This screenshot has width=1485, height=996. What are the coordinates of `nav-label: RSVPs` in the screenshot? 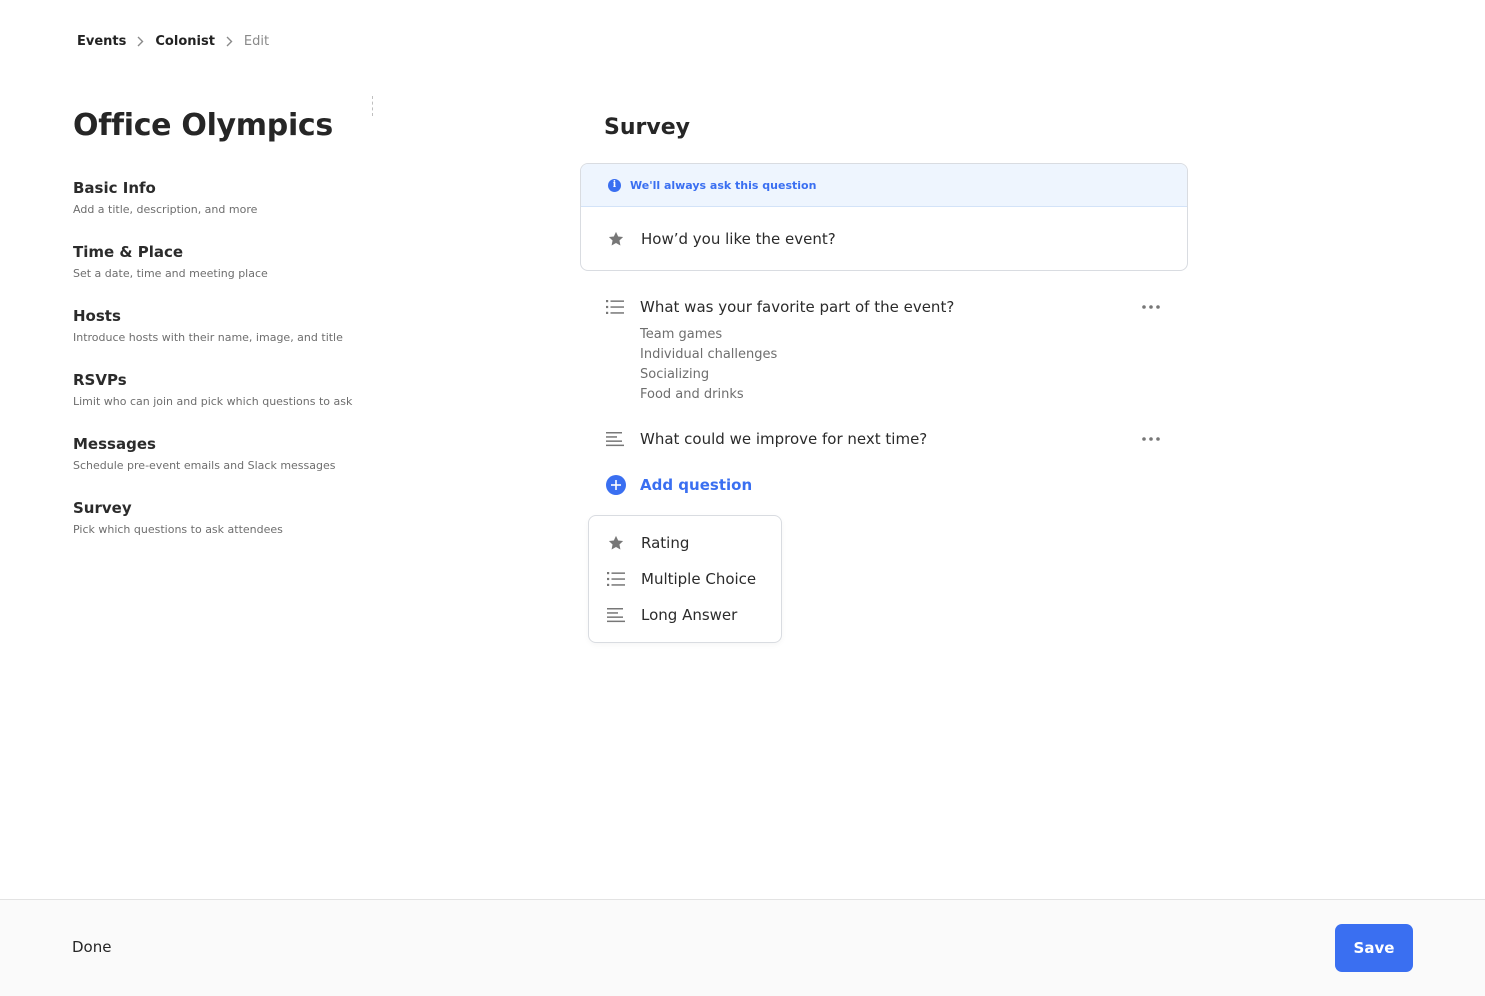 It's located at (100, 380).